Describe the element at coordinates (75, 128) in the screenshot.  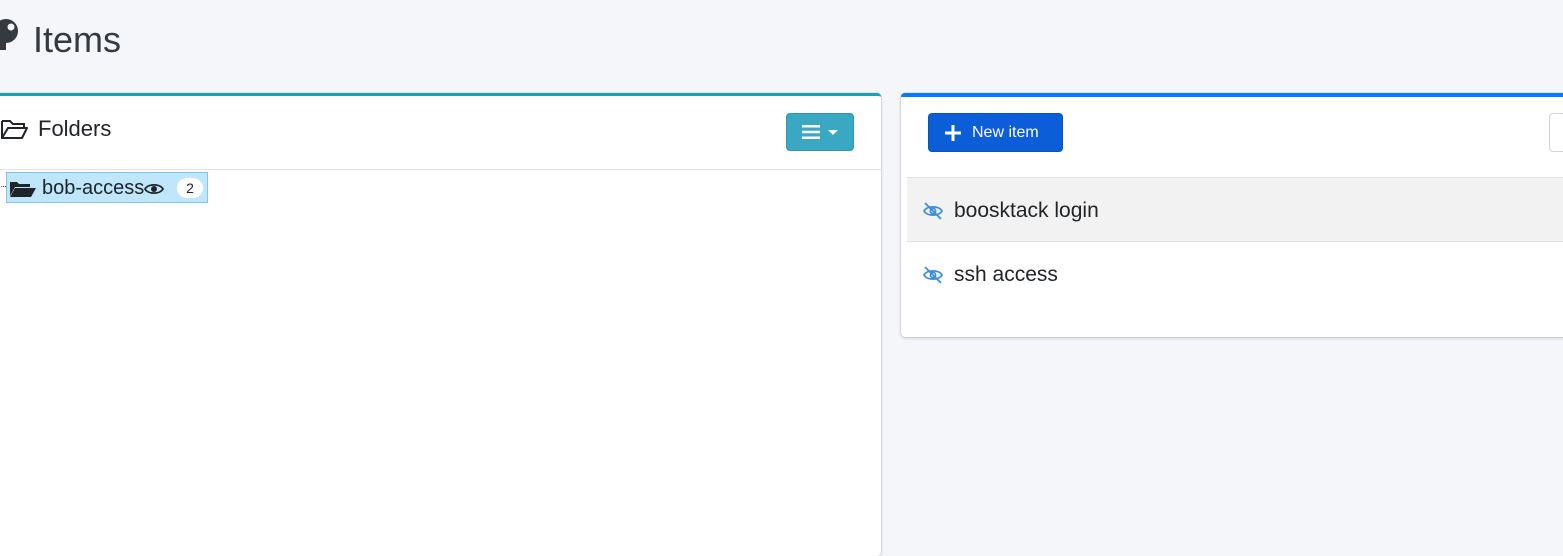
I see `folders-title: Folders` at that location.